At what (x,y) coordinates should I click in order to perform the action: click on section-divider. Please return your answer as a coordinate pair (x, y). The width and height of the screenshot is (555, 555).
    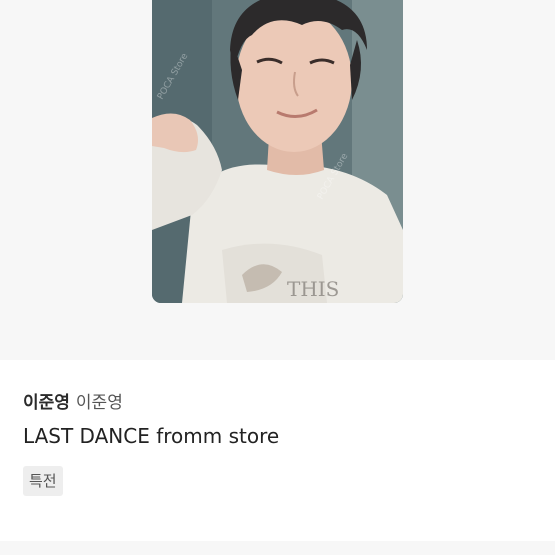
    Looking at the image, I should click on (277, 548).